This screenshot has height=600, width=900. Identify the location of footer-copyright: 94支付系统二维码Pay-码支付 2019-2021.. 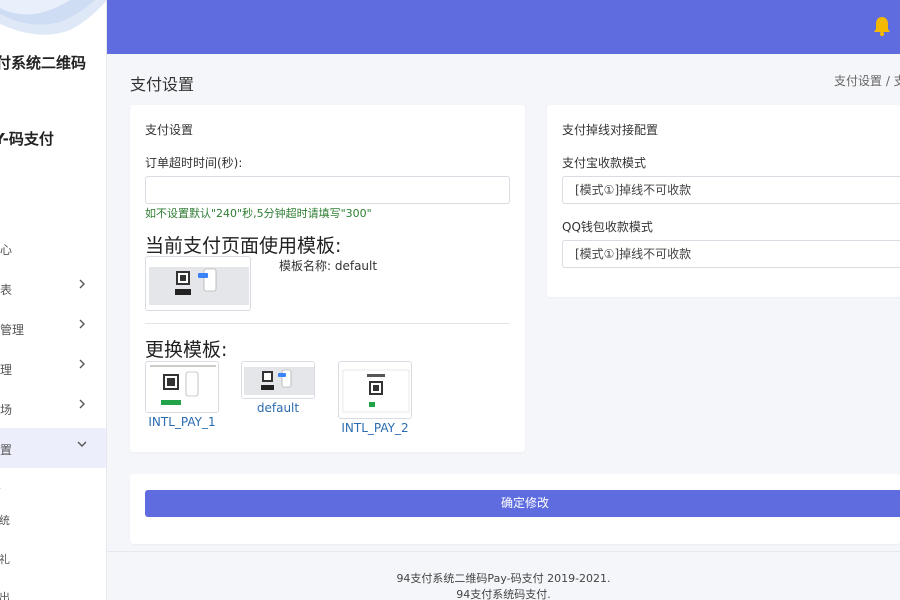
(503, 578).